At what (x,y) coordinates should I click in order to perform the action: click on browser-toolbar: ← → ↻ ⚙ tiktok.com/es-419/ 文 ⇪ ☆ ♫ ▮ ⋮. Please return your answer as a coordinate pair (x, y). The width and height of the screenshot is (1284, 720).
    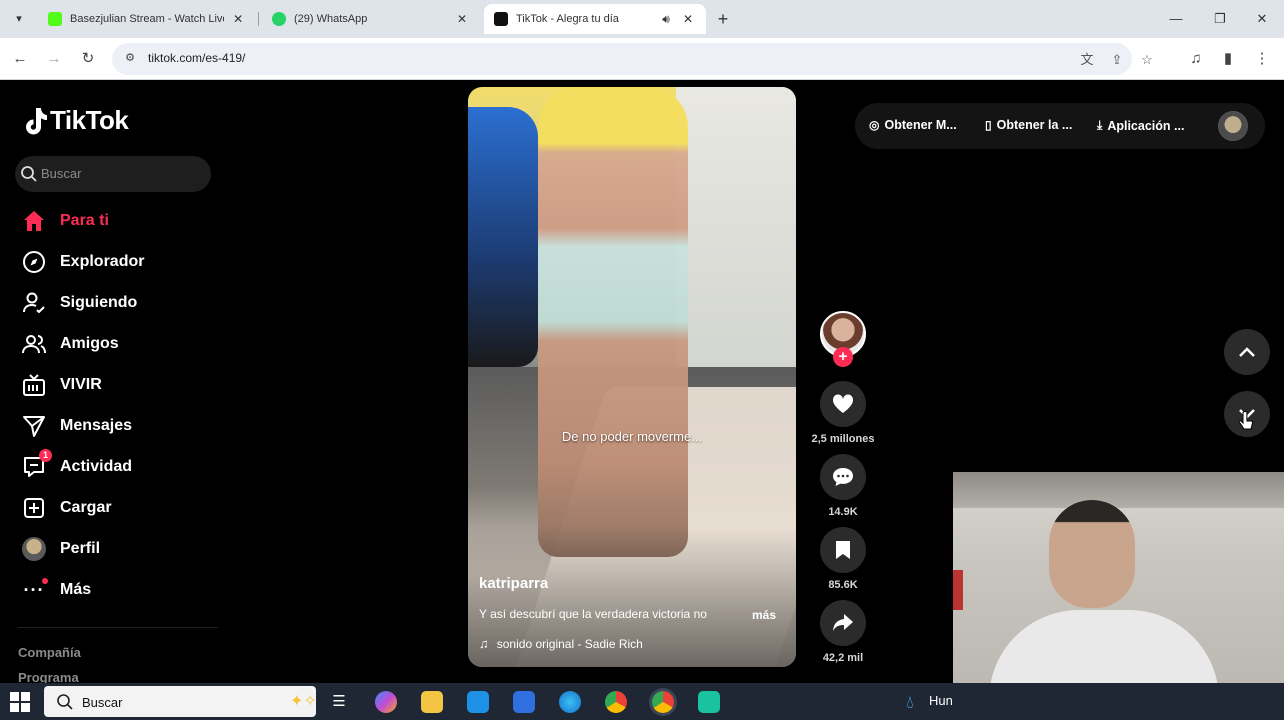
    Looking at the image, I should click on (642, 59).